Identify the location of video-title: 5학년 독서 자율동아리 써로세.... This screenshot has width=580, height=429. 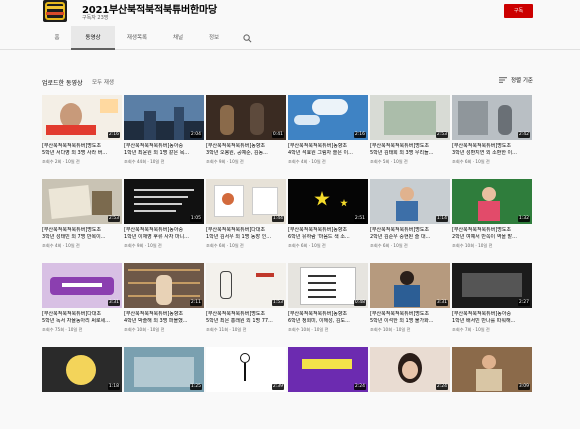
(82, 321).